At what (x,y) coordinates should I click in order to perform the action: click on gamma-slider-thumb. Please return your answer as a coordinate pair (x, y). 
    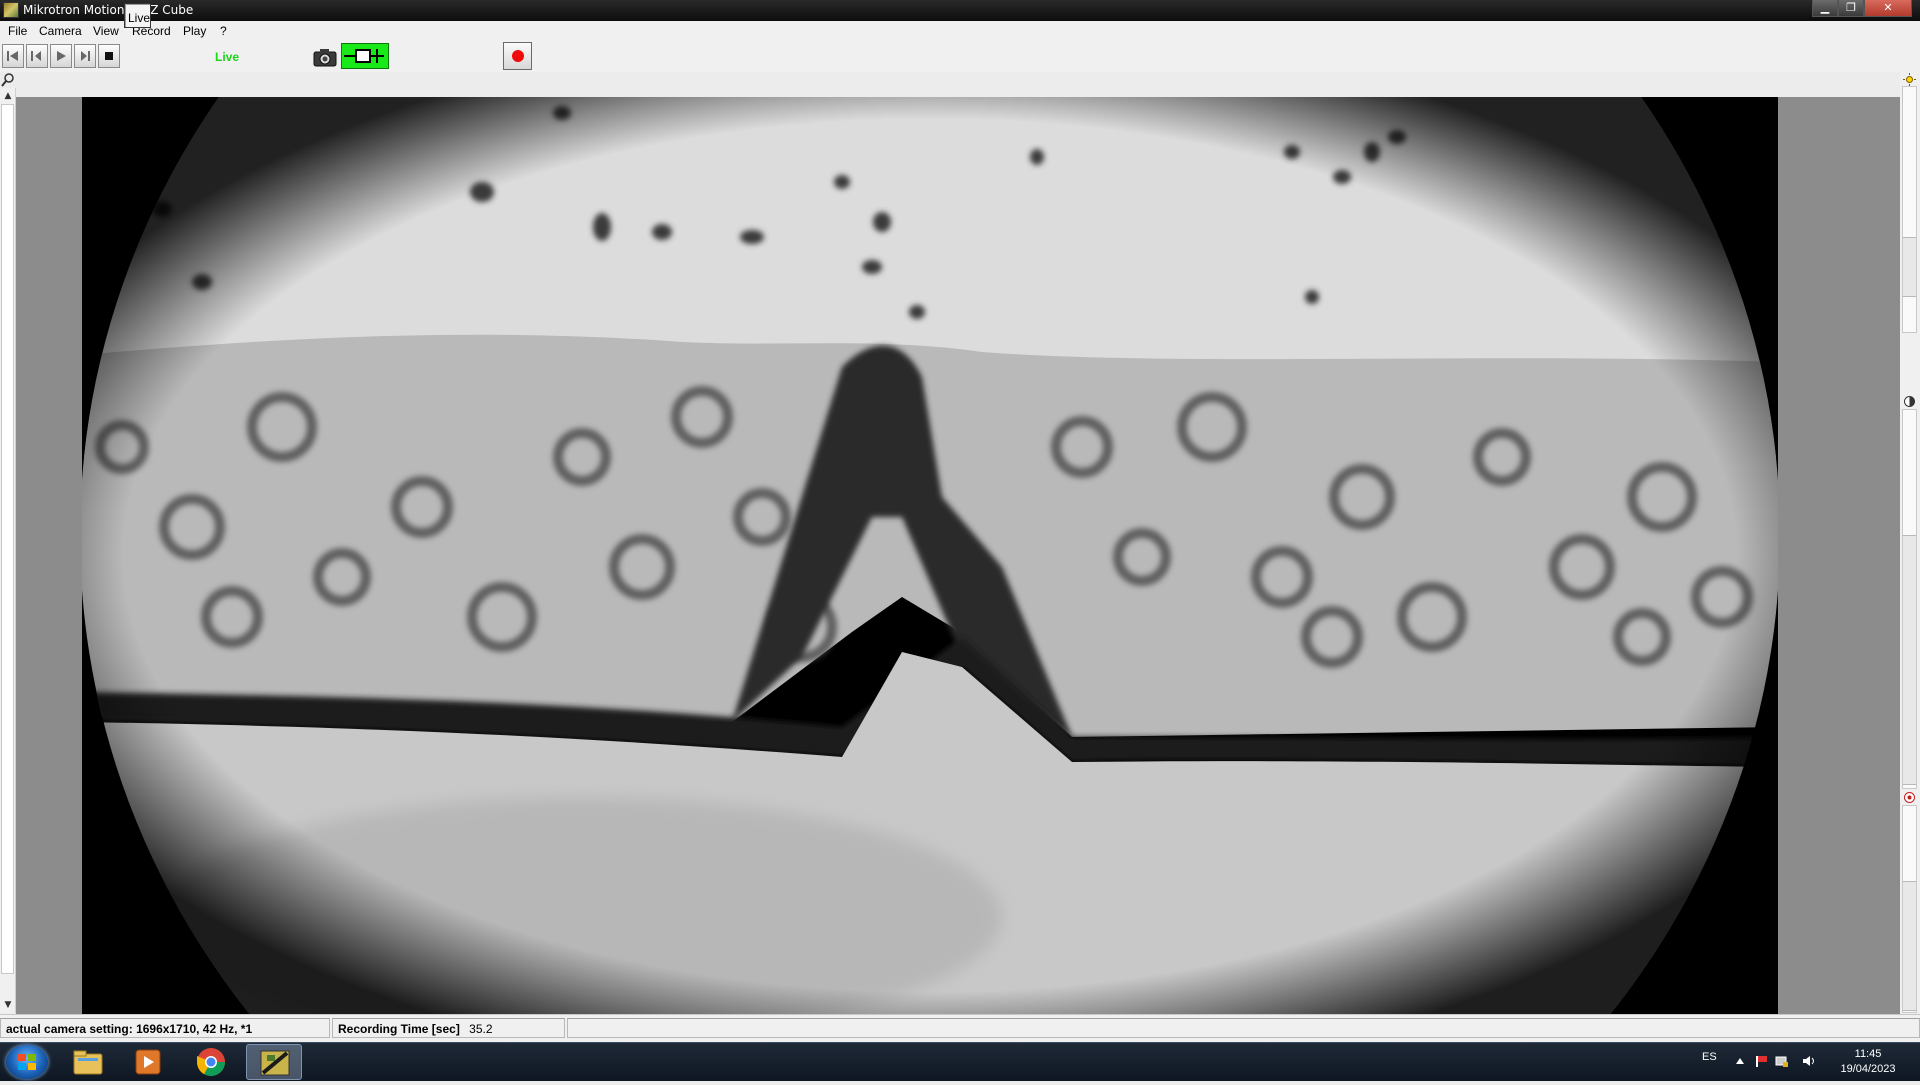
    Looking at the image, I should click on (1909, 946).